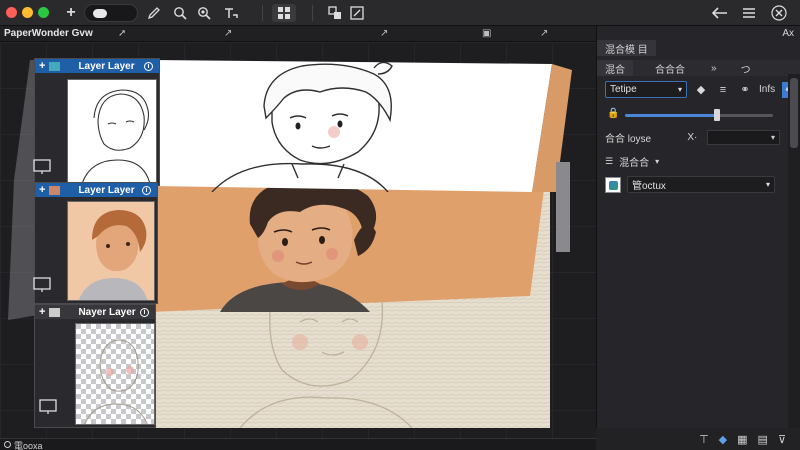  I want to click on document-title: PaperWonder Gvw, so click(48, 33).